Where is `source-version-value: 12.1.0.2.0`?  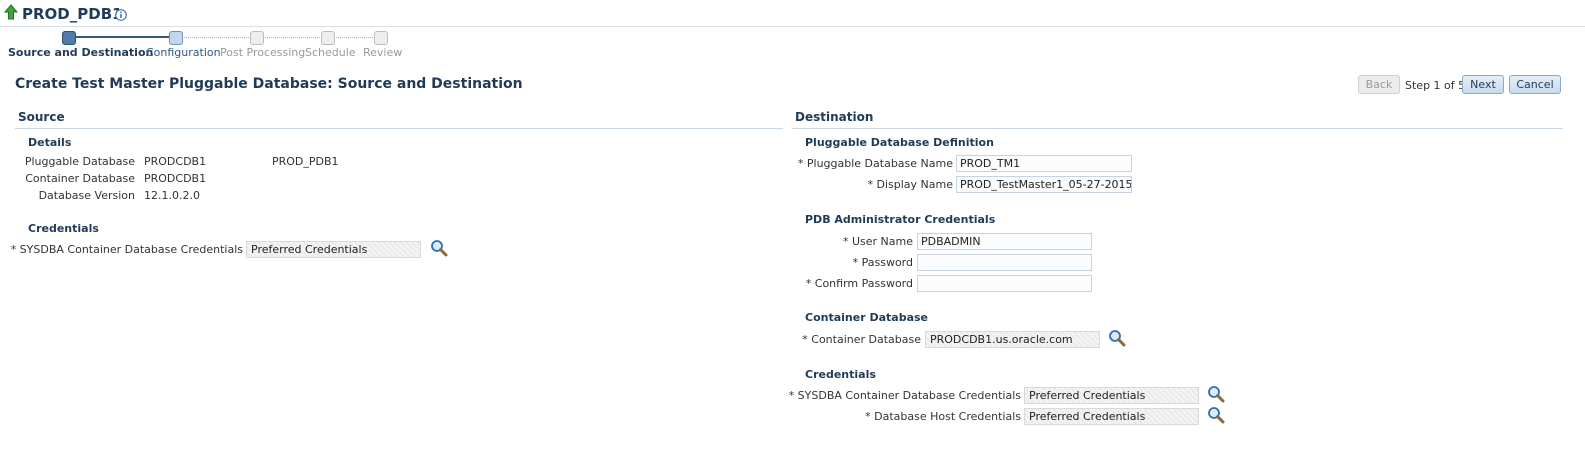 source-version-value: 12.1.0.2.0 is located at coordinates (172, 195).